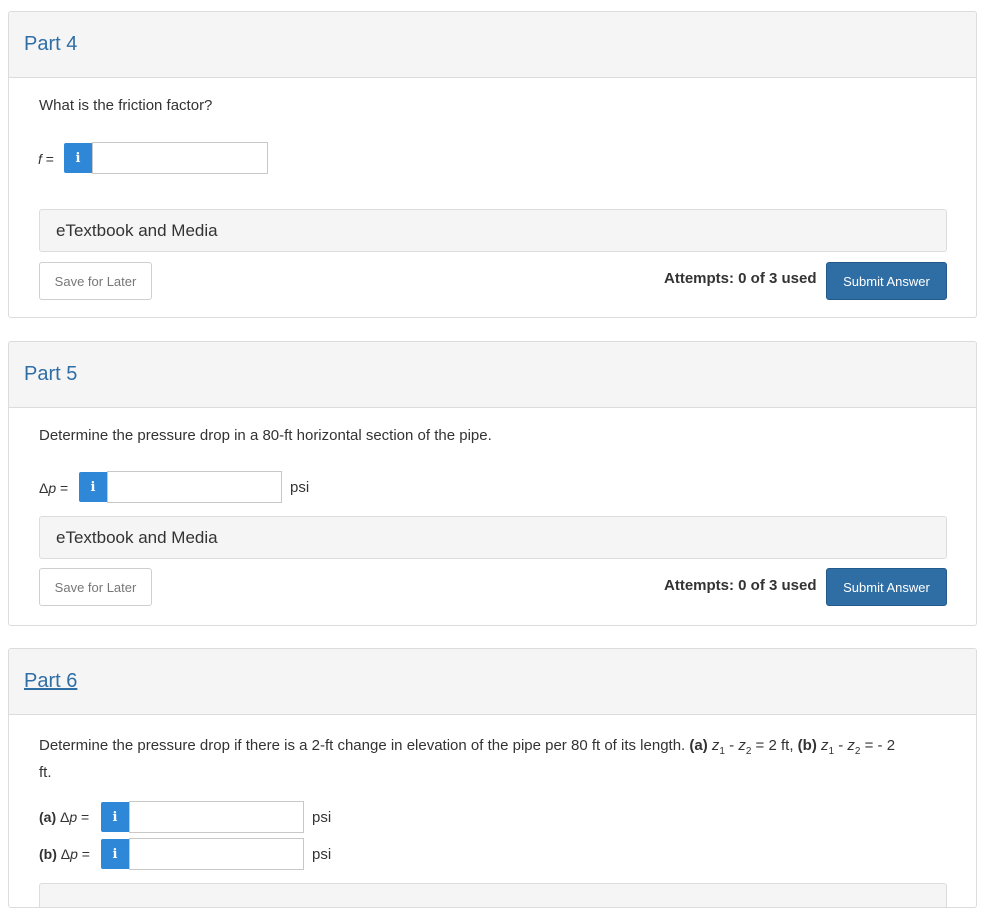 The height and width of the screenshot is (908, 993). I want to click on var-symbol: p, so click(52, 488).